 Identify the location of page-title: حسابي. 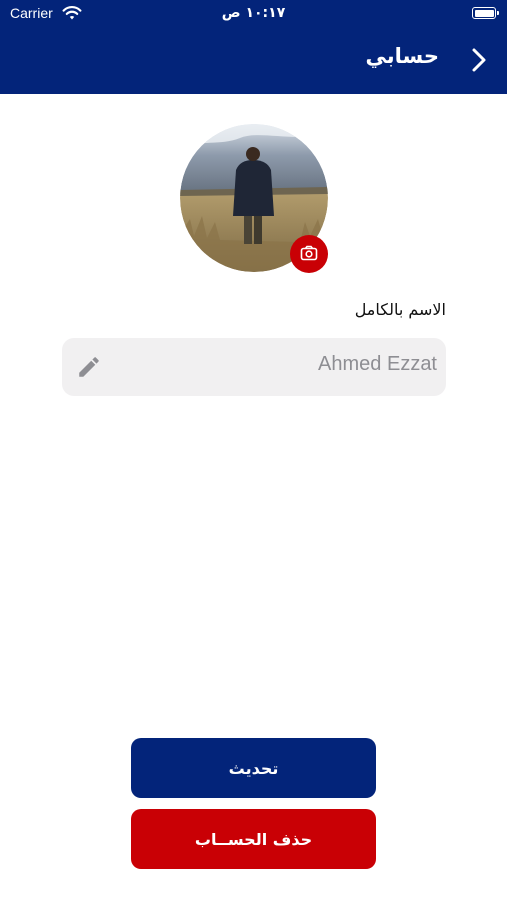
(402, 56).